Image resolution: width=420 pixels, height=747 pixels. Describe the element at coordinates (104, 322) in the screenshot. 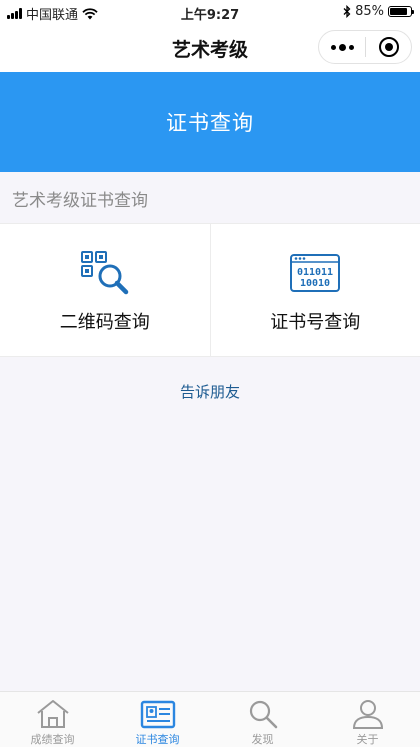

I see `qr-query-label: 二维码查询` at that location.